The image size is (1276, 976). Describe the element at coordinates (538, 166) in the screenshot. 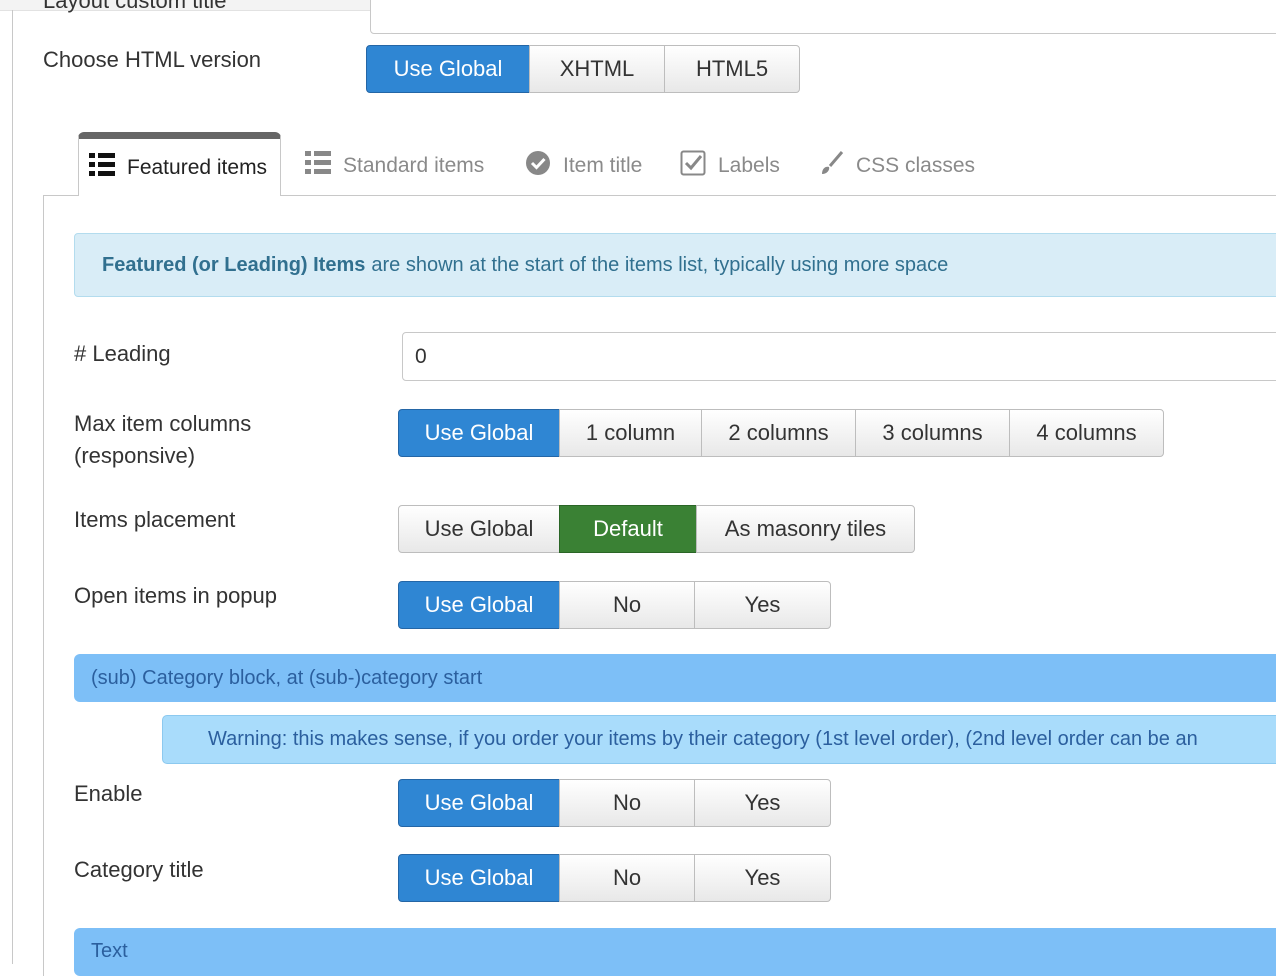

I see `check-circle-icon` at that location.